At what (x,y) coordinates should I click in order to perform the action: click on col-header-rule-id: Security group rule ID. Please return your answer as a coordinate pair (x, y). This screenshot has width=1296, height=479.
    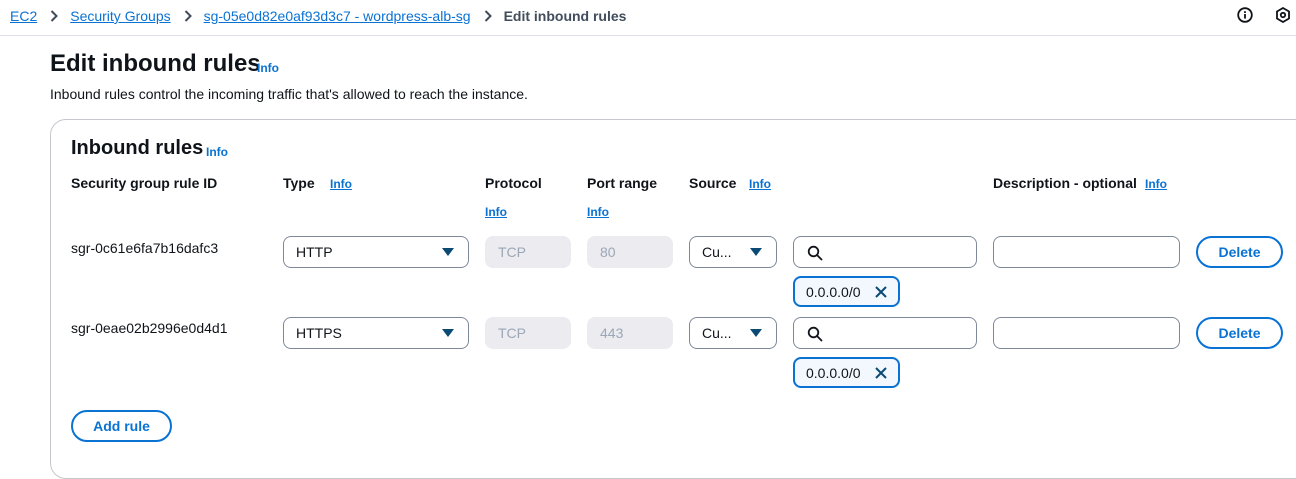
    Looking at the image, I should click on (144, 183).